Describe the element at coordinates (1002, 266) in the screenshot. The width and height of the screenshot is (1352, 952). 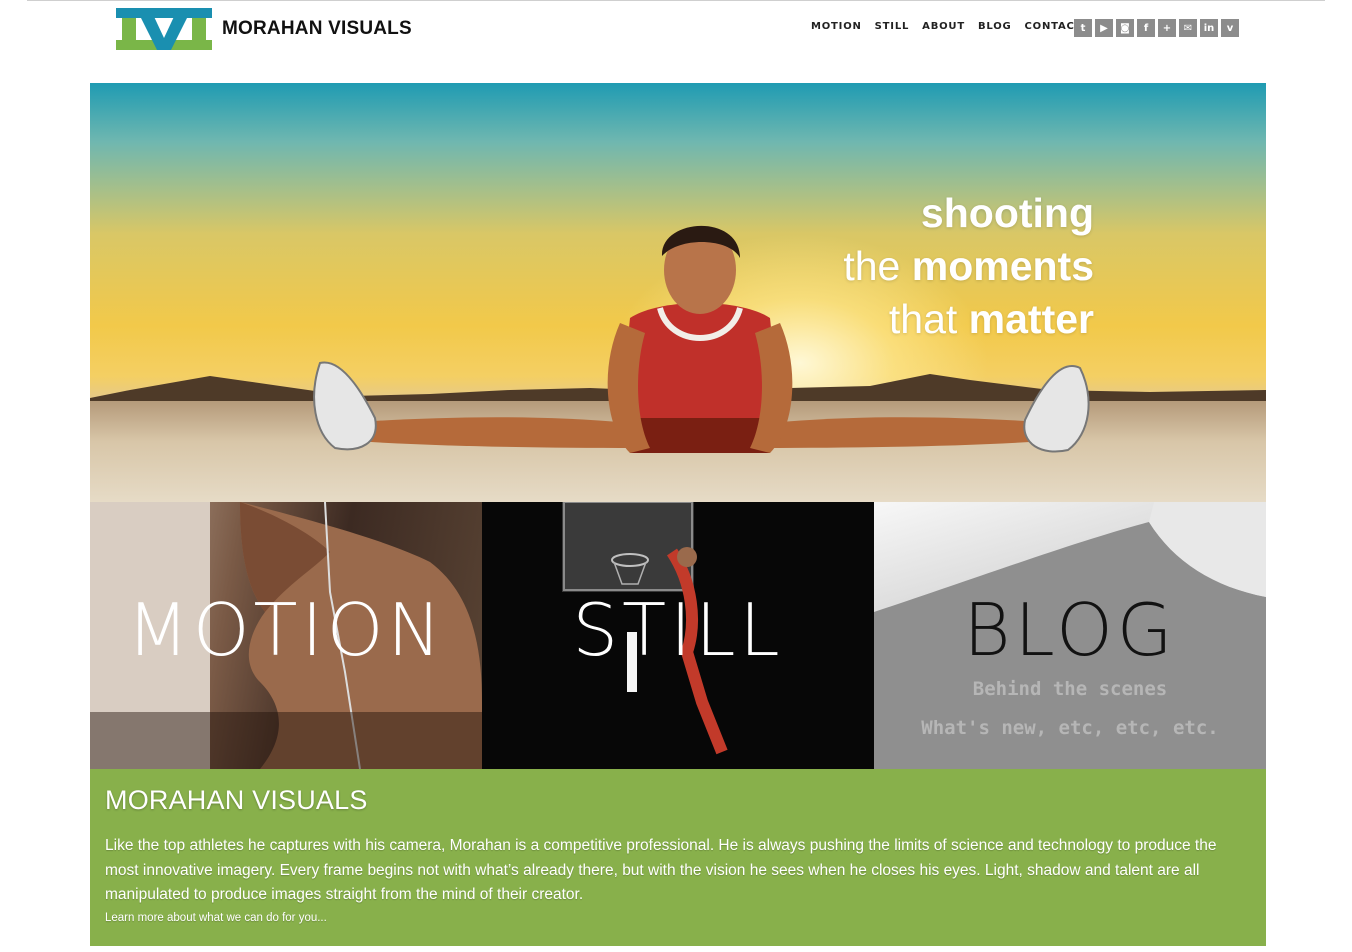
I see `tagline-moments: moments` at that location.